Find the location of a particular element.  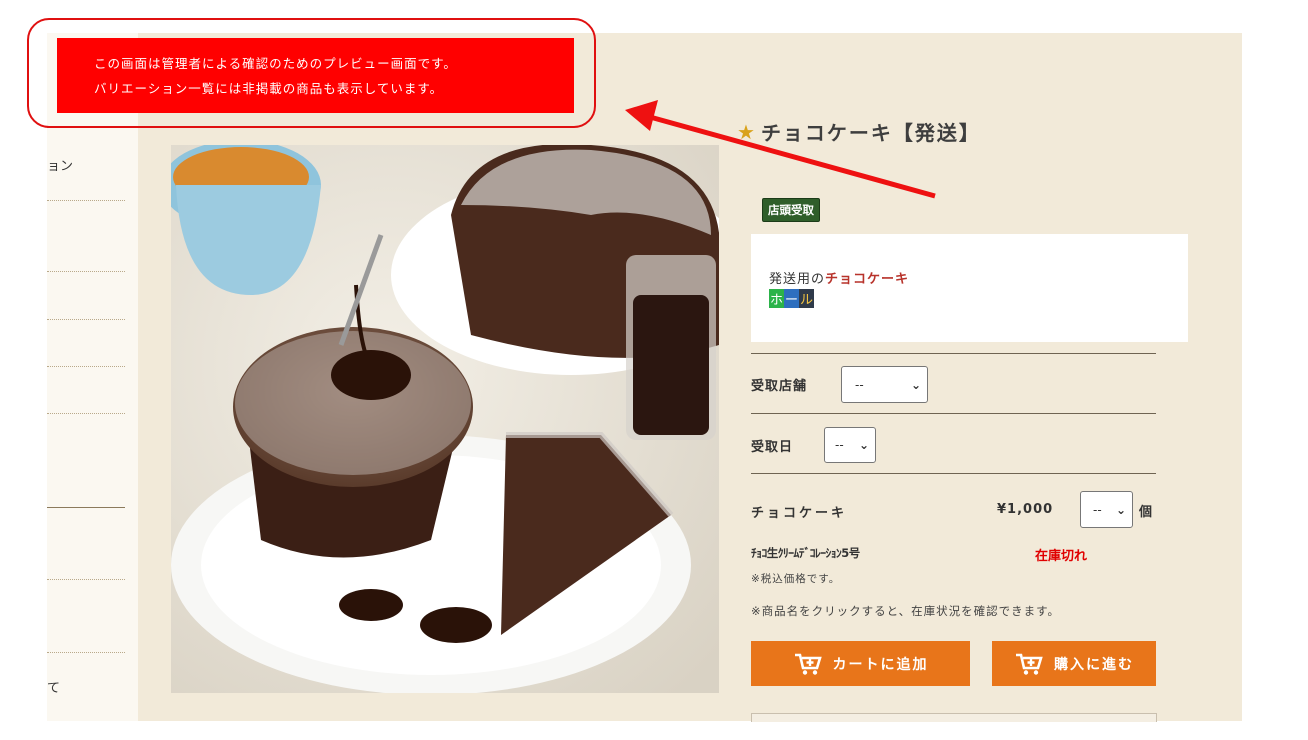

checkout-button: 購入に進む is located at coordinates (1074, 663).